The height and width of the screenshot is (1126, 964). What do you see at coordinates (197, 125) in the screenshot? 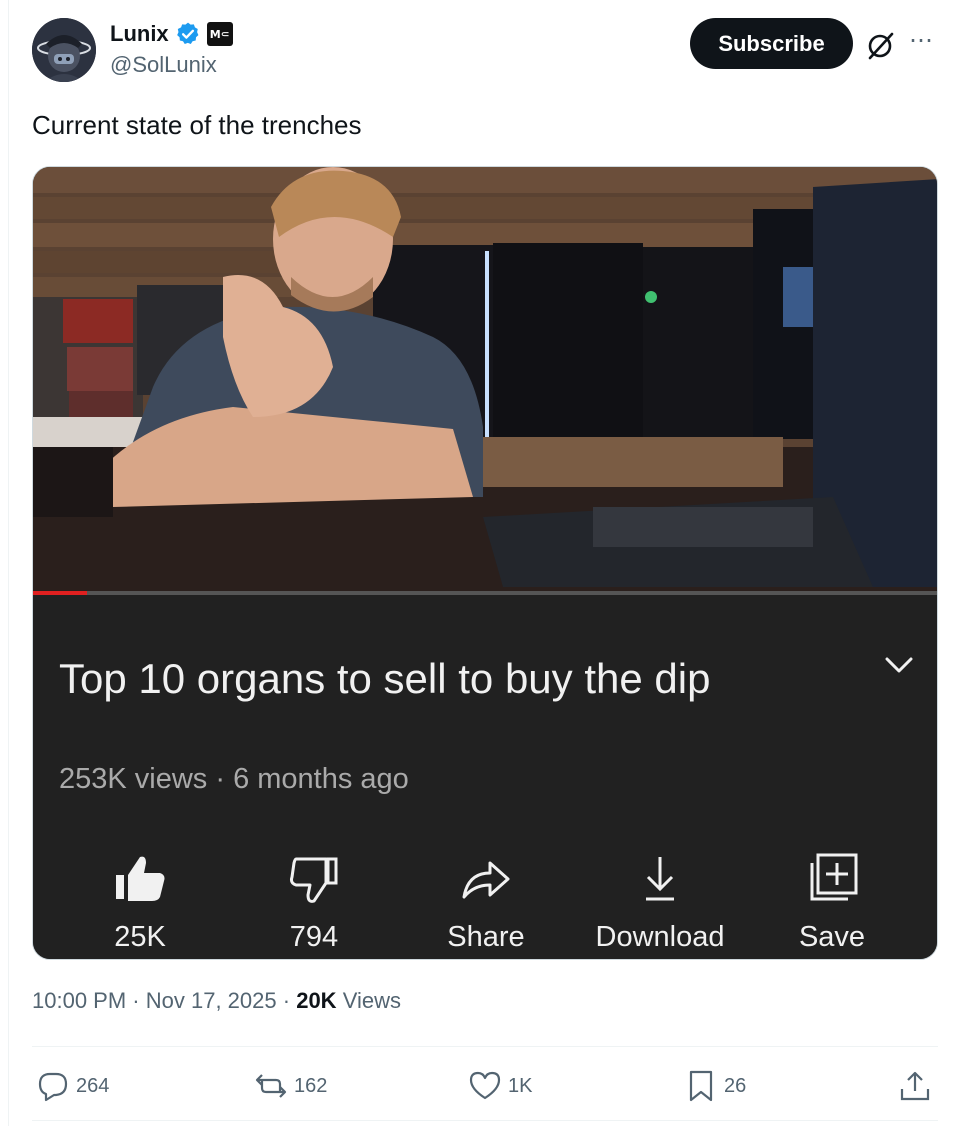
I see `tweet-text: Current state of the trenches` at bounding box center [197, 125].